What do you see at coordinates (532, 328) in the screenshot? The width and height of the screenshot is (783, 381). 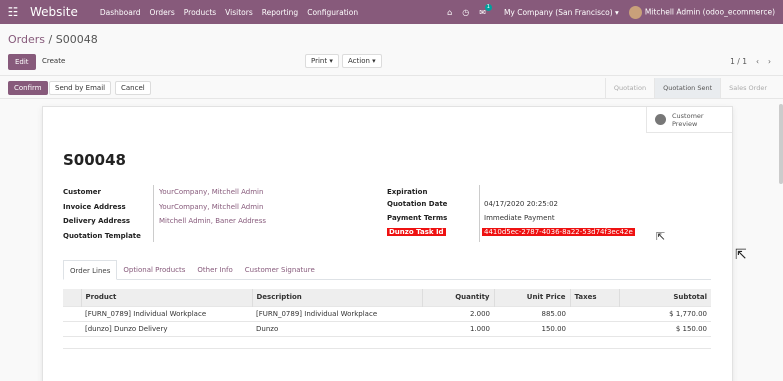 I see `cell-unit-price: 150.00` at bounding box center [532, 328].